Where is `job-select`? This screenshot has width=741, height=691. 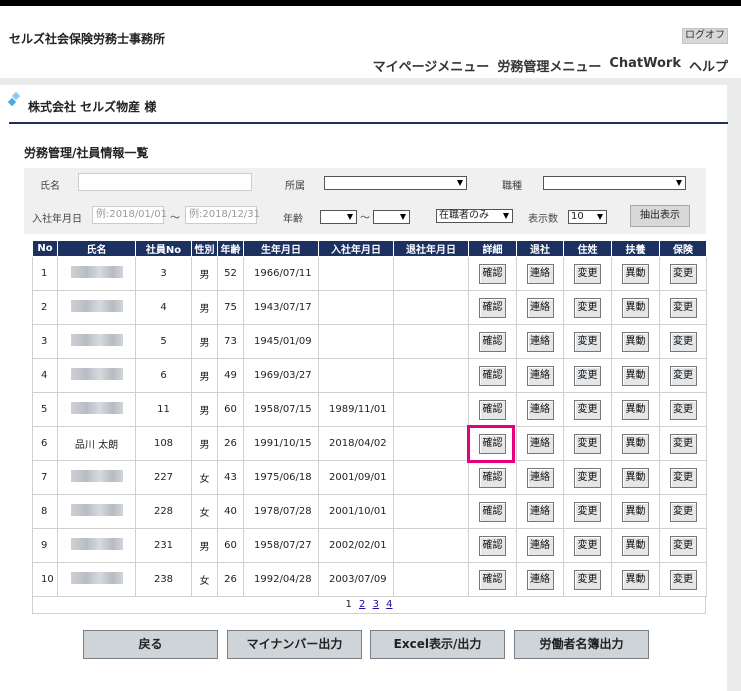
job-select is located at coordinates (614, 183).